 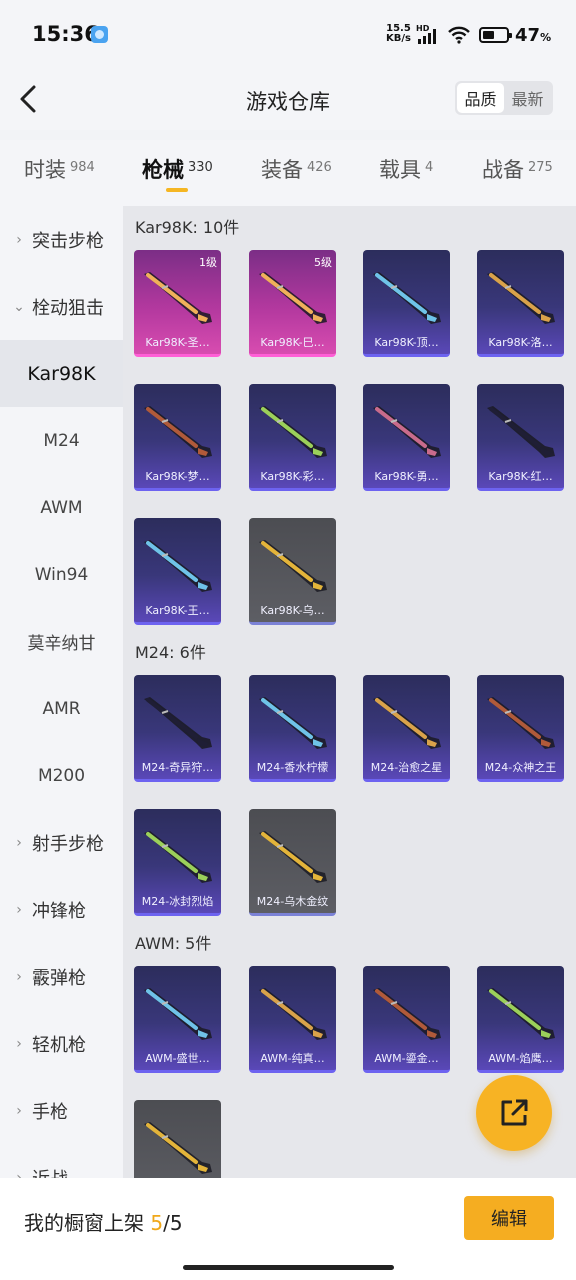 I want to click on sidebar-item-m200: M200, so click(x=61, y=775).